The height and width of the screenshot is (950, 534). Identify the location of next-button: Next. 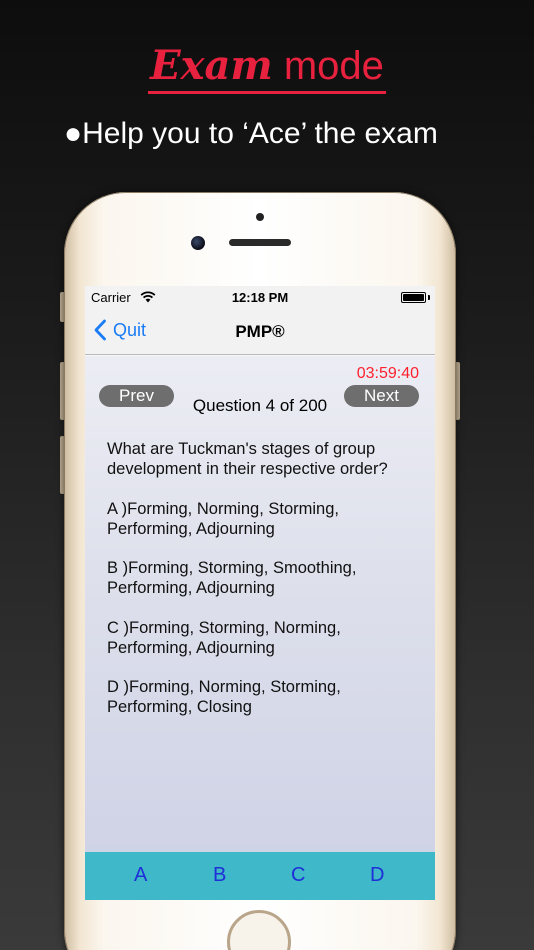
(381, 396).